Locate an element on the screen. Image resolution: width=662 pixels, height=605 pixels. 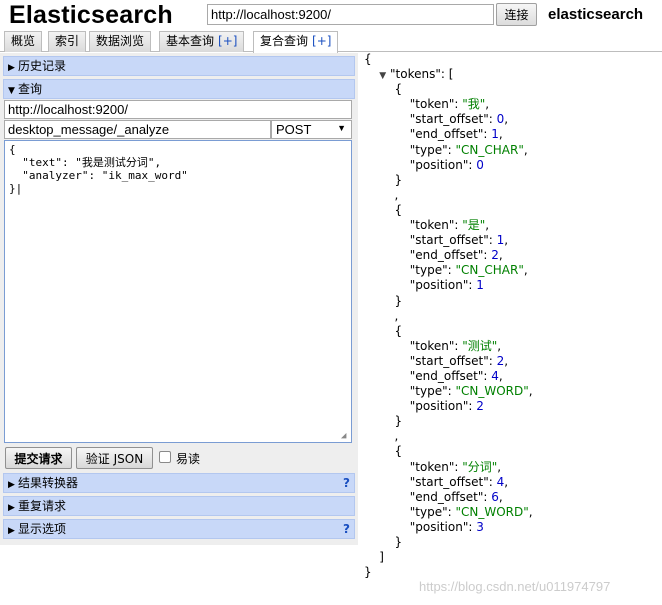
tab-bar: 概览 索引 数据浏览 基本查询 [+] 复合查询 [+] is located at coordinates (331, 41).